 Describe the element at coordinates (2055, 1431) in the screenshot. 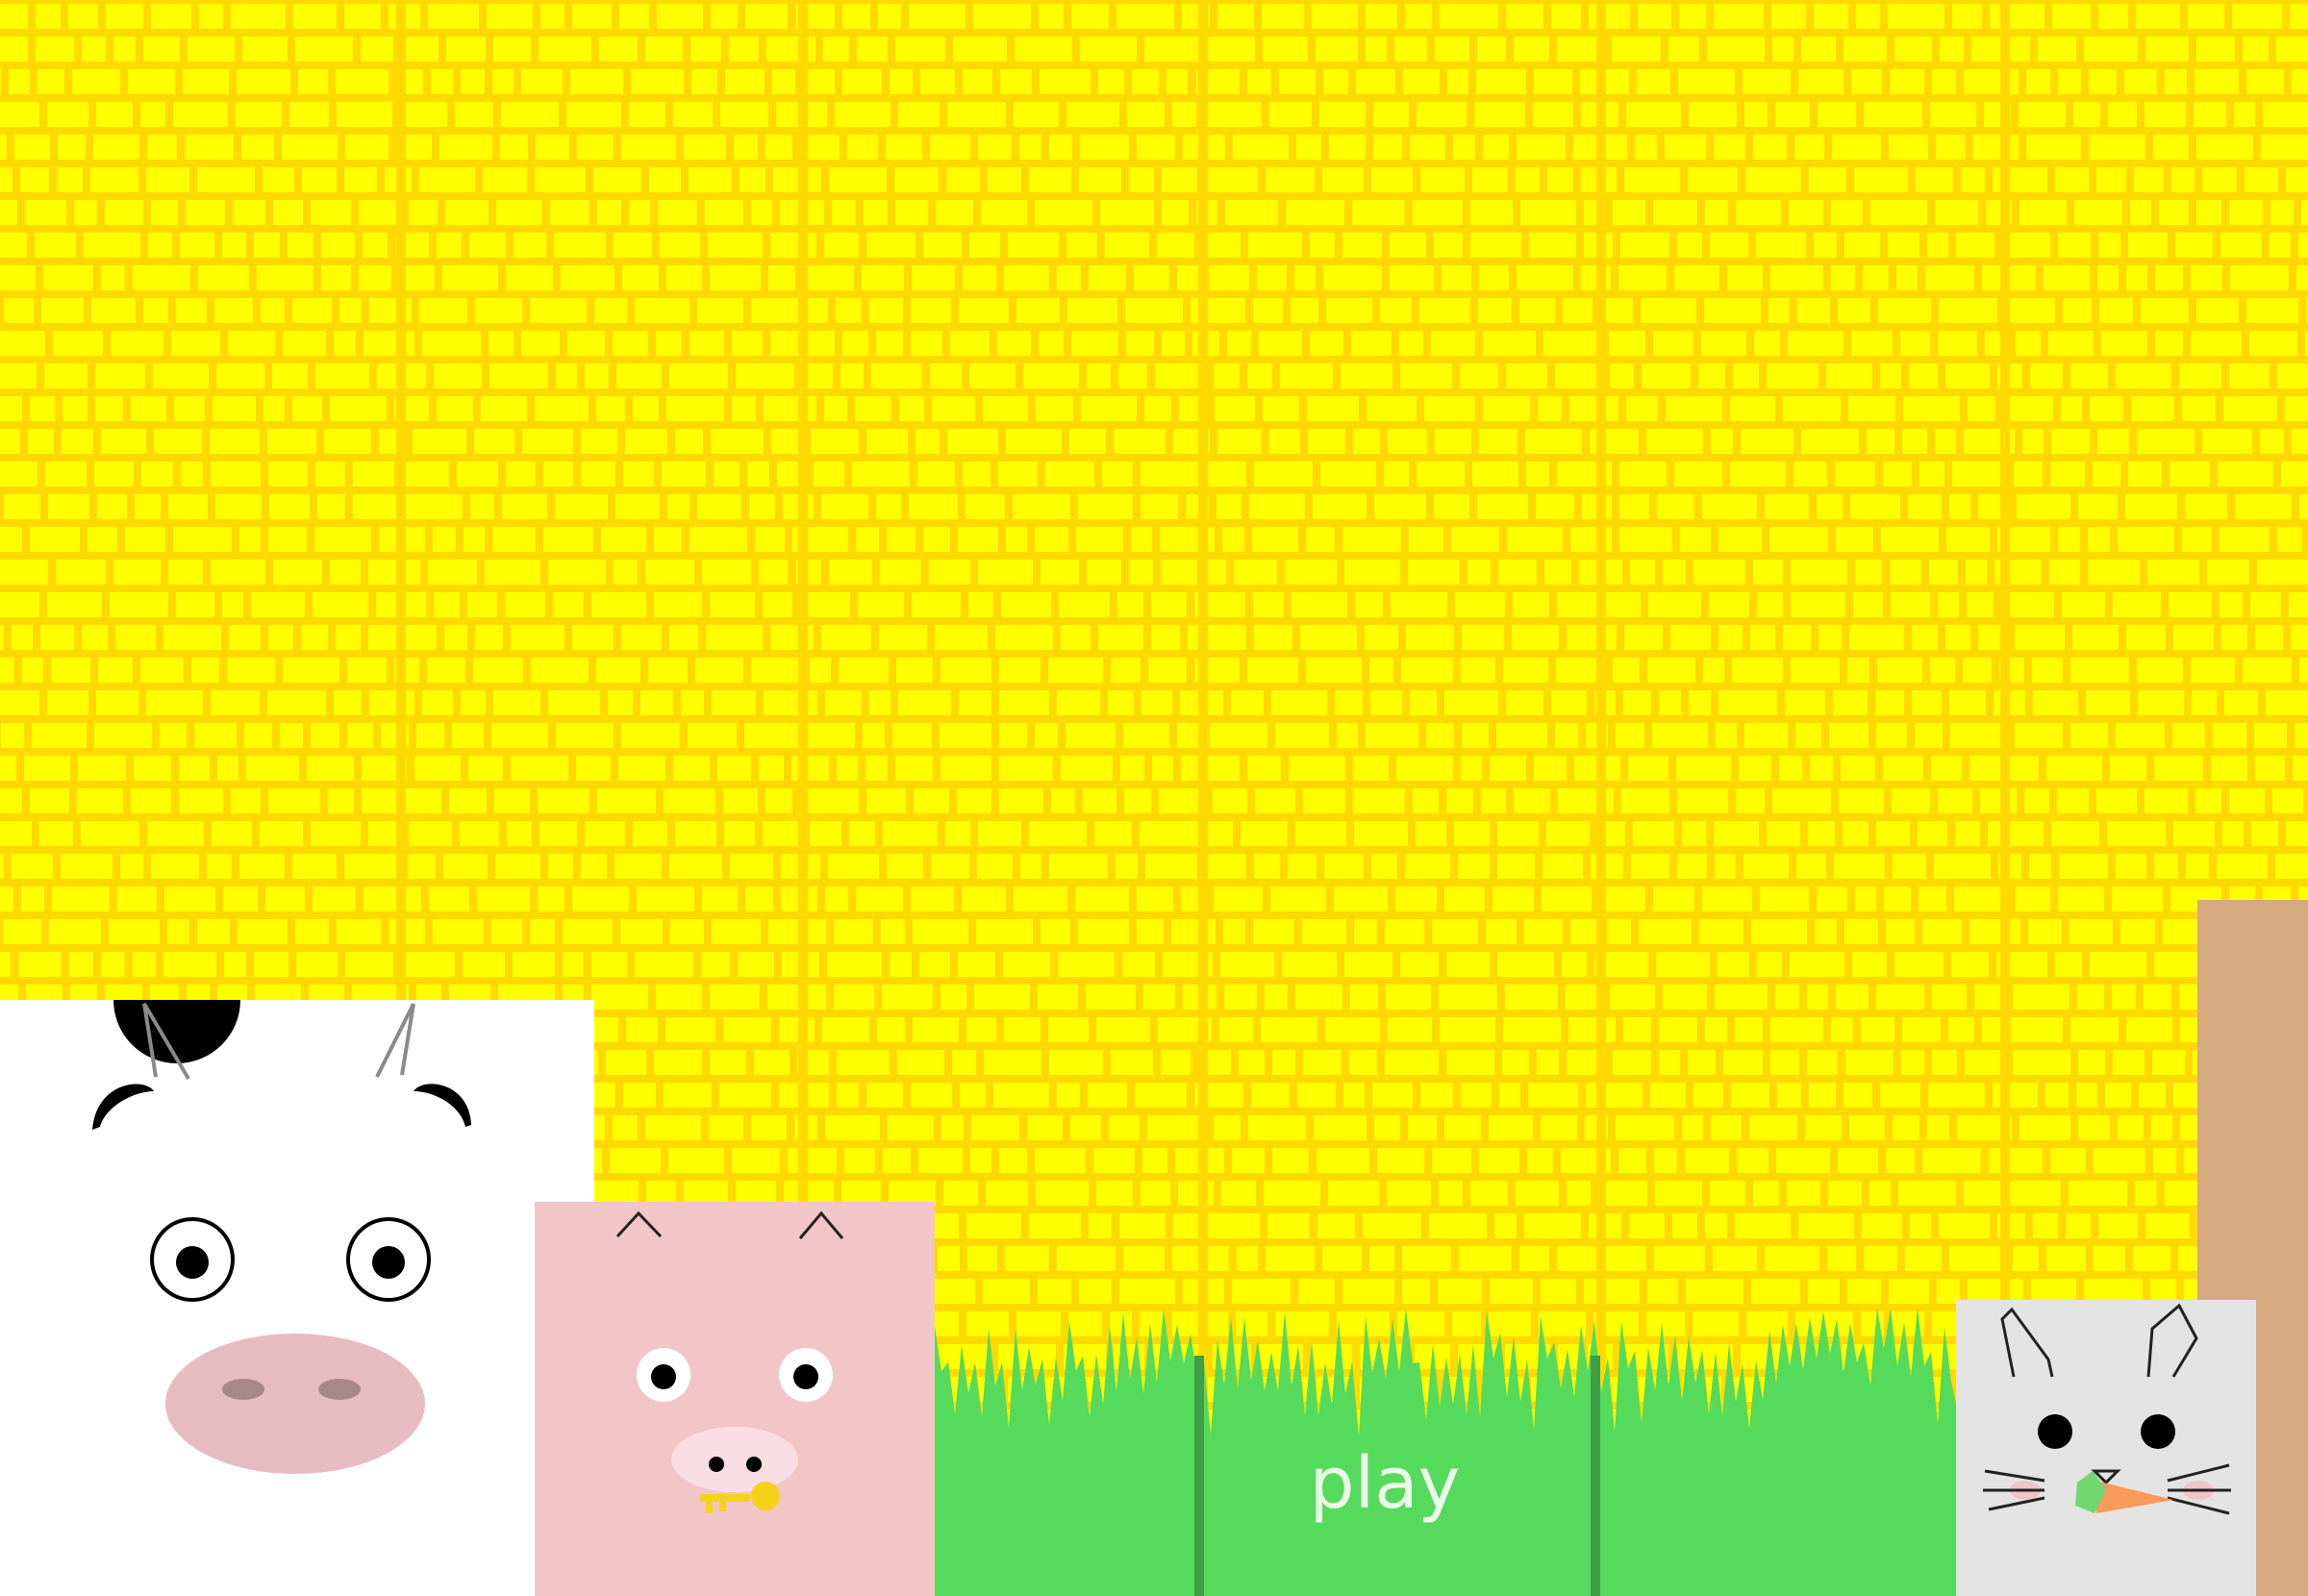

I see `rabbit-eye-left` at that location.